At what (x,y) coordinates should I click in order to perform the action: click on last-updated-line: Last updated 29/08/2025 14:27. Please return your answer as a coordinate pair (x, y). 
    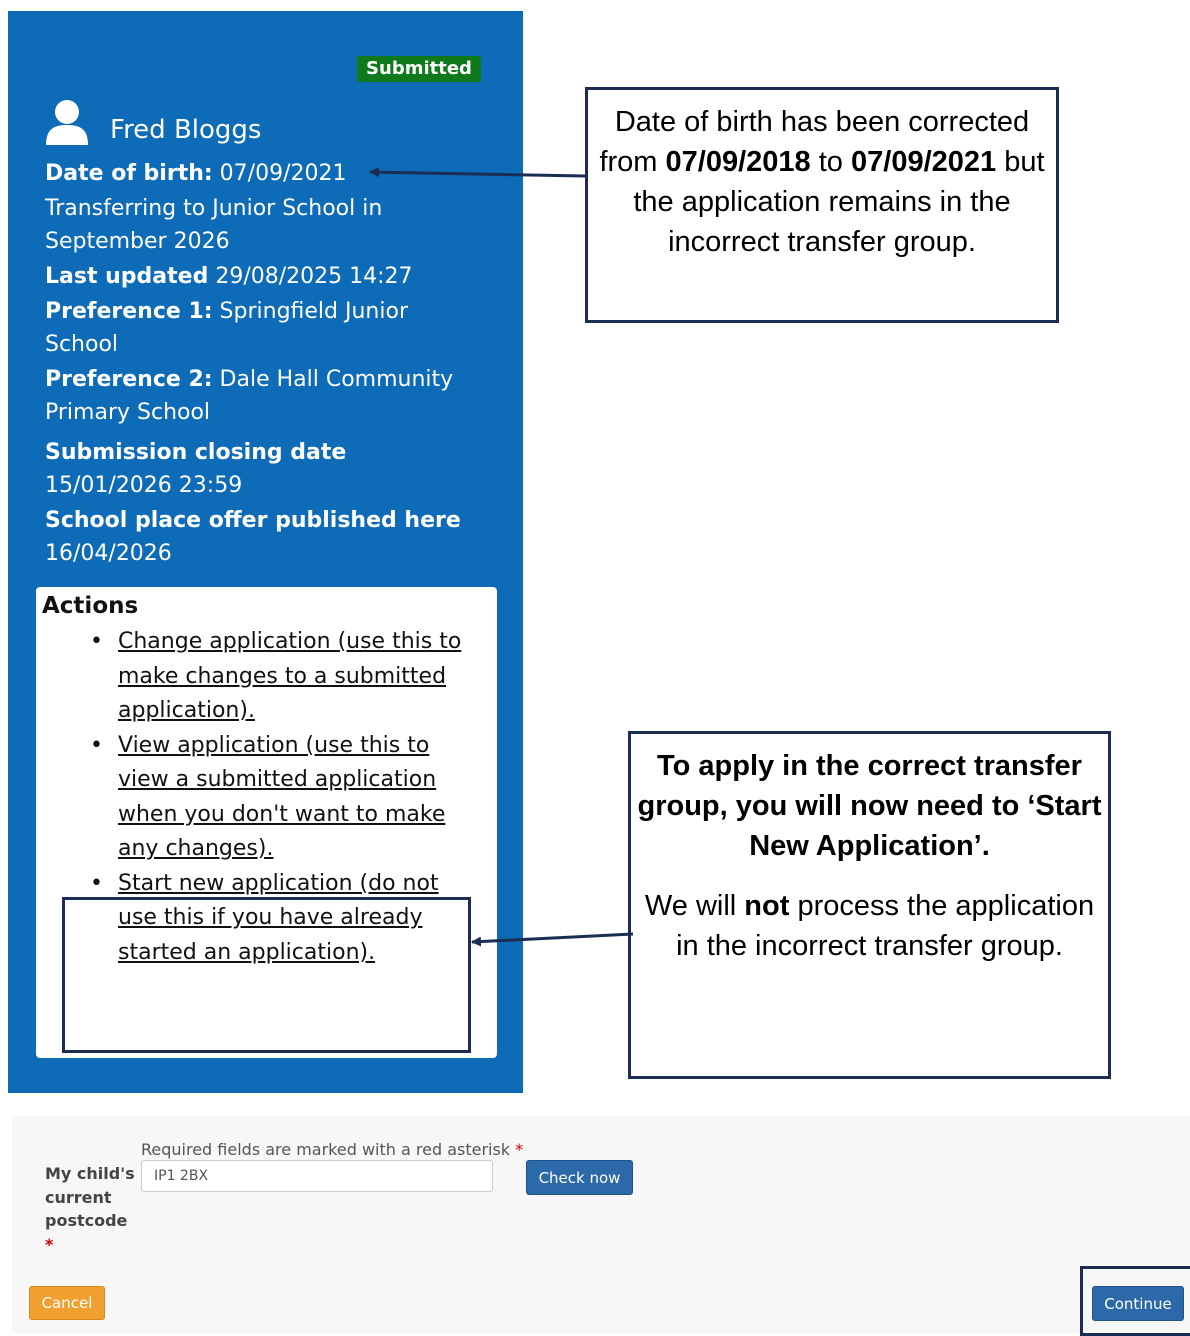
    Looking at the image, I should click on (229, 276).